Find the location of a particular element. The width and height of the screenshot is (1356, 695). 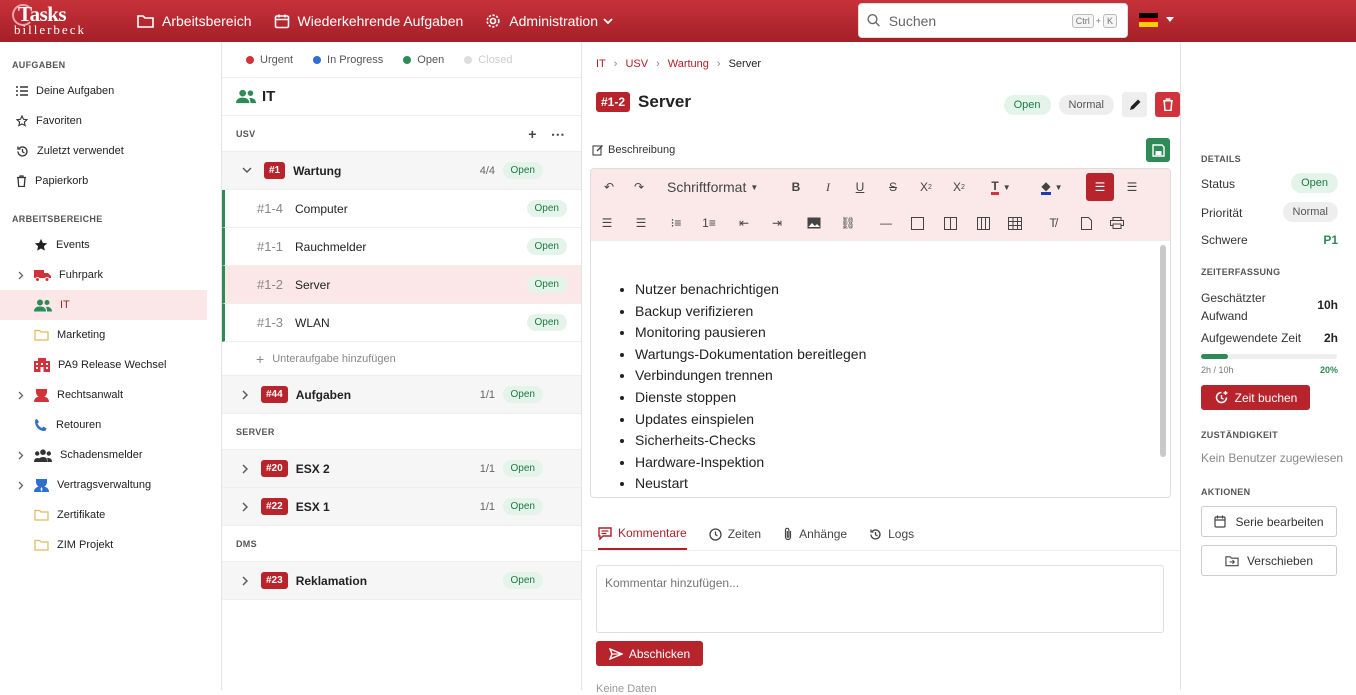

outdent-icon: ⇤ is located at coordinates (744, 223).